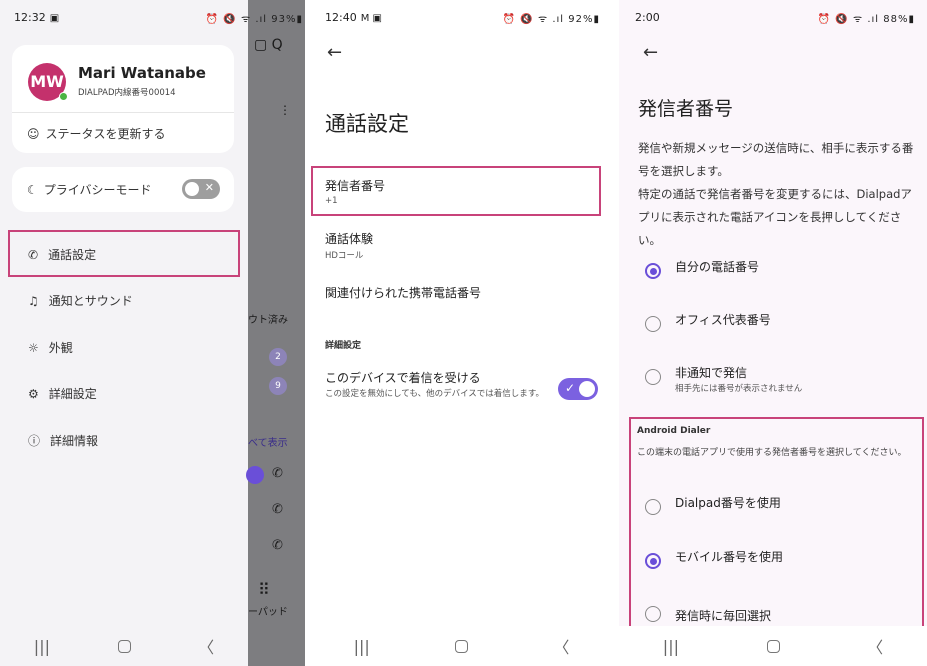  What do you see at coordinates (653, 271) in the screenshot?
I see `radio-own-number` at bounding box center [653, 271].